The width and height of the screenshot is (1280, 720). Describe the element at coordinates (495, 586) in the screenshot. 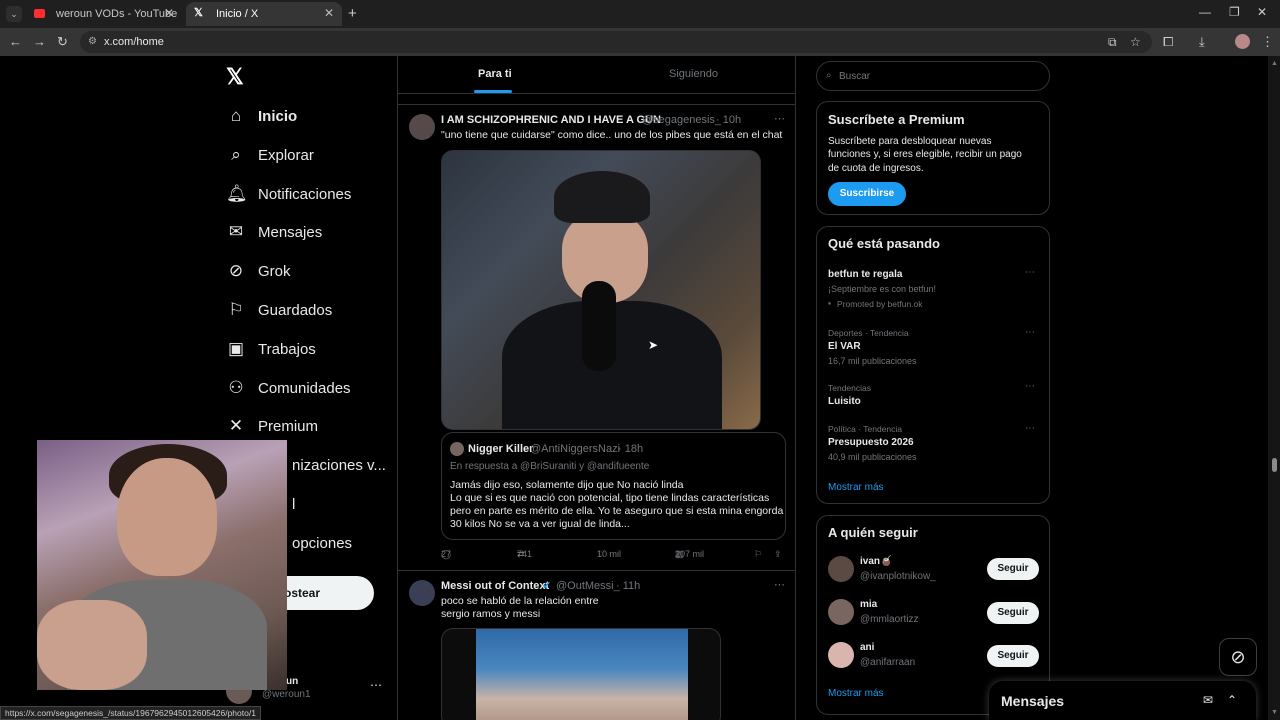

I see `tweet-author-name: Messi out of Context` at that location.